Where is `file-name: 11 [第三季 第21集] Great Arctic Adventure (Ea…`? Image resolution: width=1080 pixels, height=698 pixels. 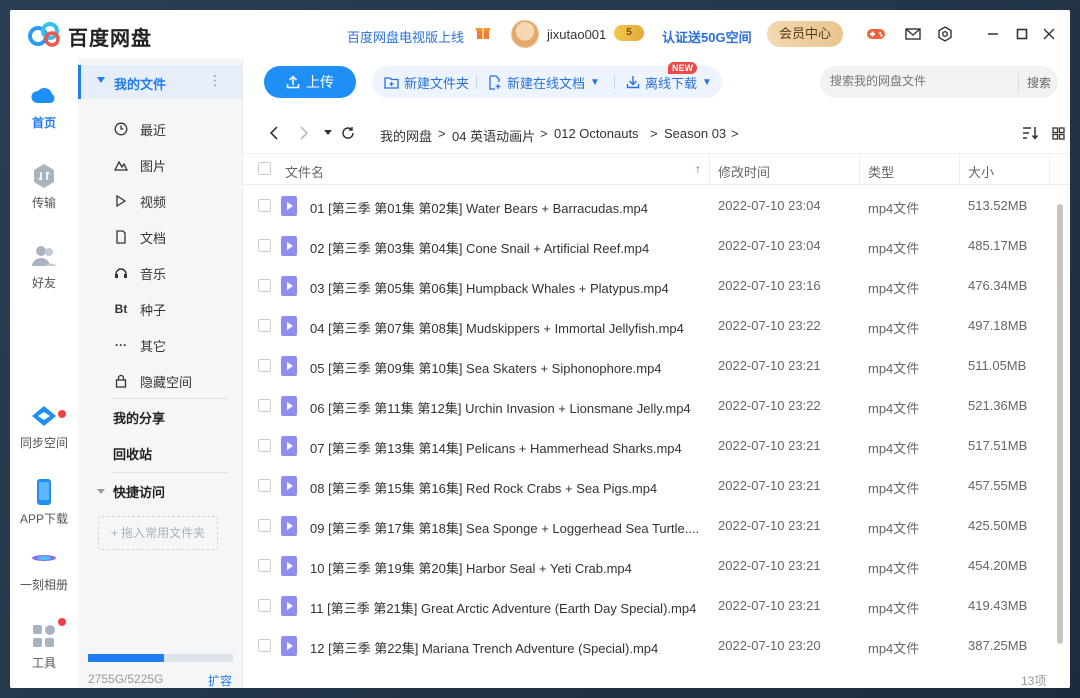
file-name: 11 [第三季 第21集] Great Arctic Adventure (Ea… is located at coordinates (505, 607).